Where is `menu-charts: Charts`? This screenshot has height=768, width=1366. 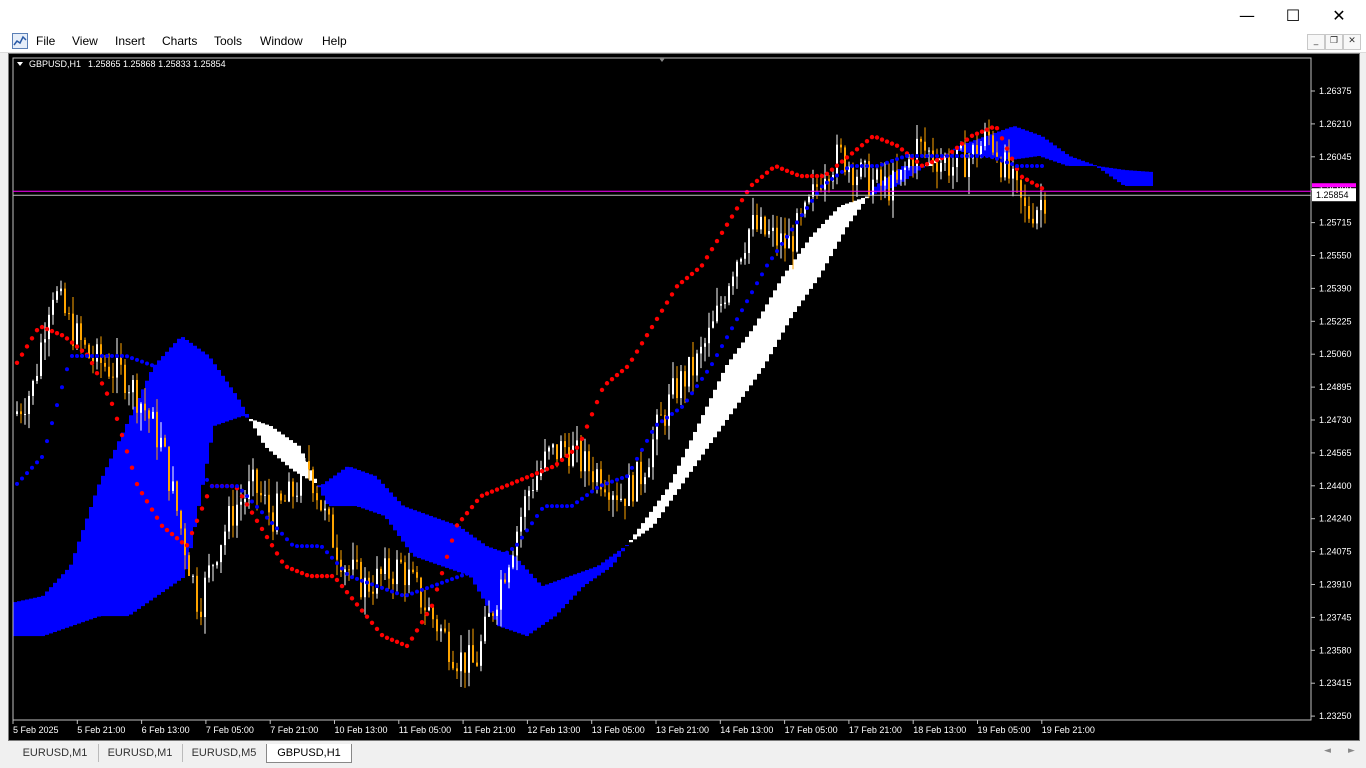
menu-charts: Charts is located at coordinates (179, 41).